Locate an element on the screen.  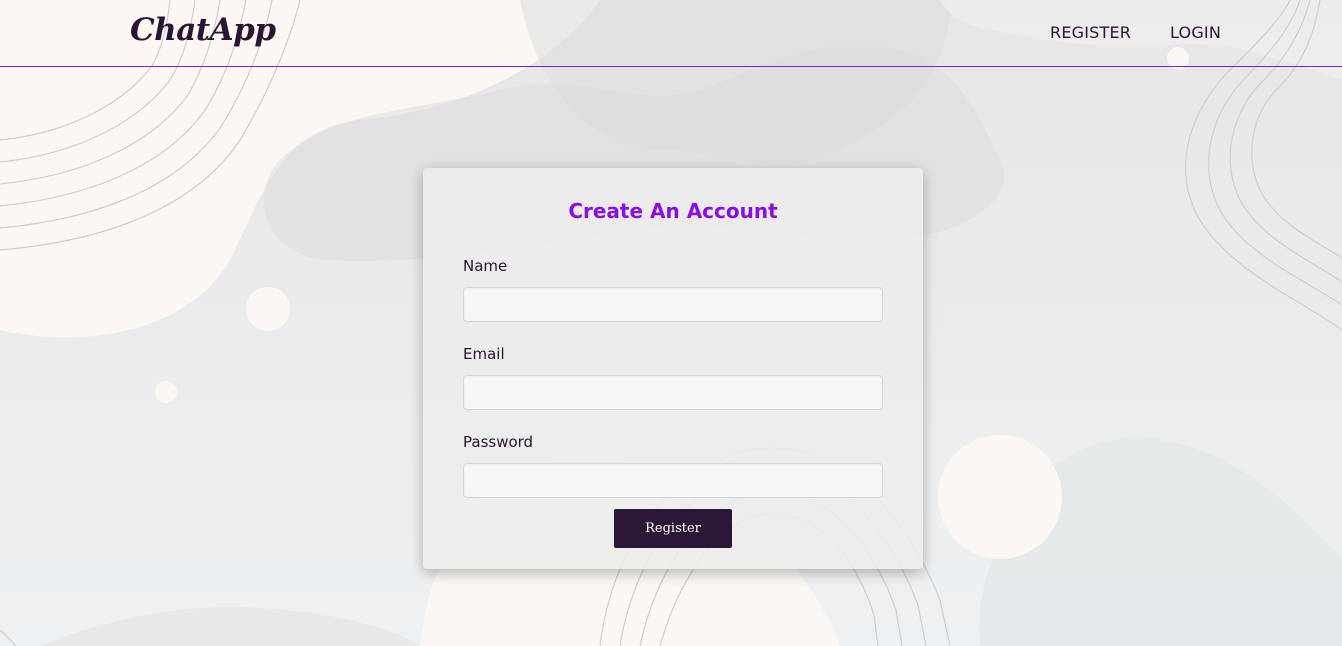
password-label: Password is located at coordinates (498, 442).